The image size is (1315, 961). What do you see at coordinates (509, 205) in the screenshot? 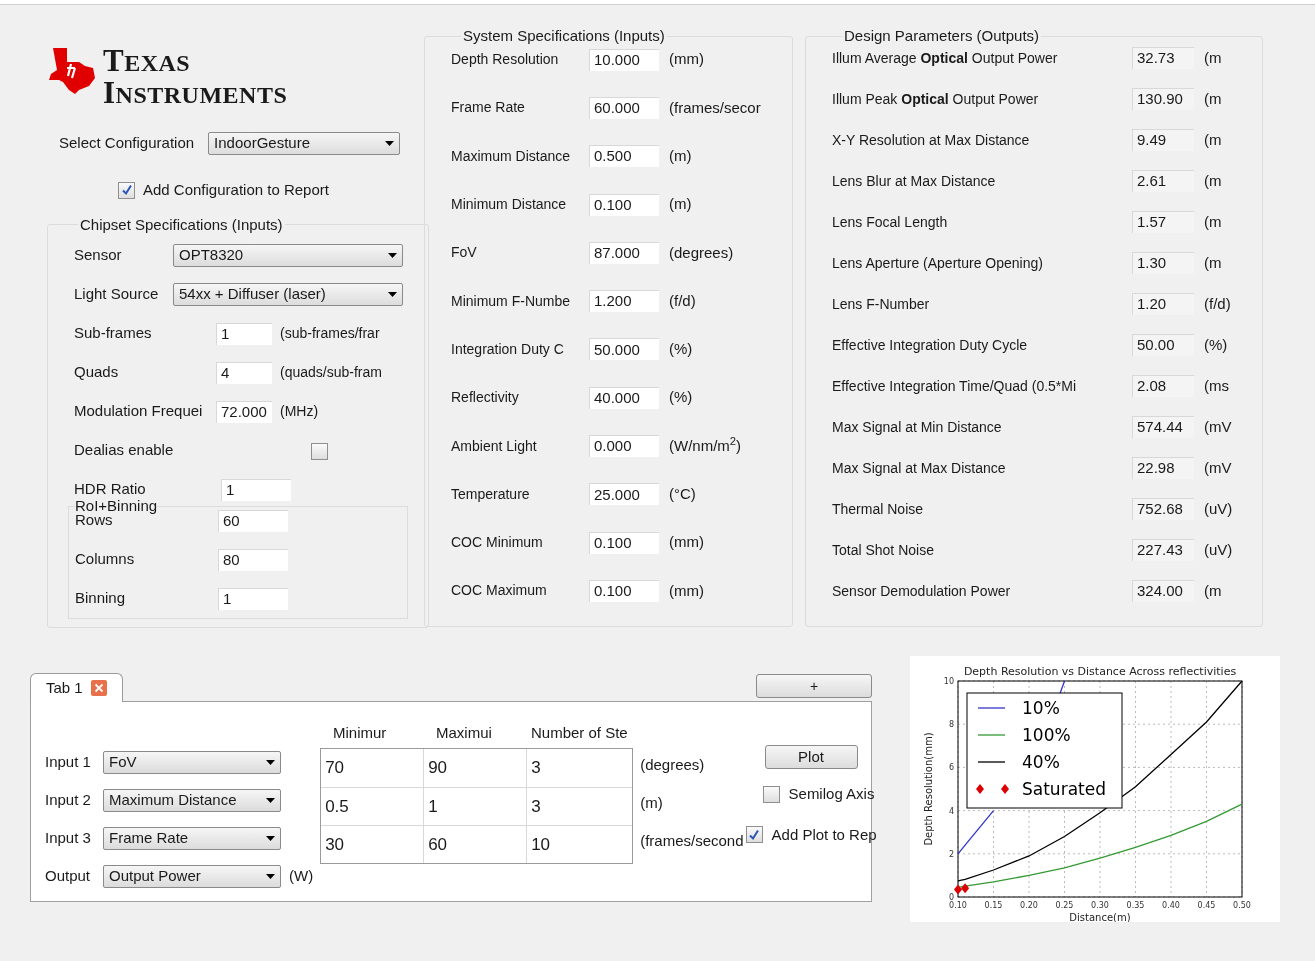
I see `field-label: Minimum Distance` at bounding box center [509, 205].